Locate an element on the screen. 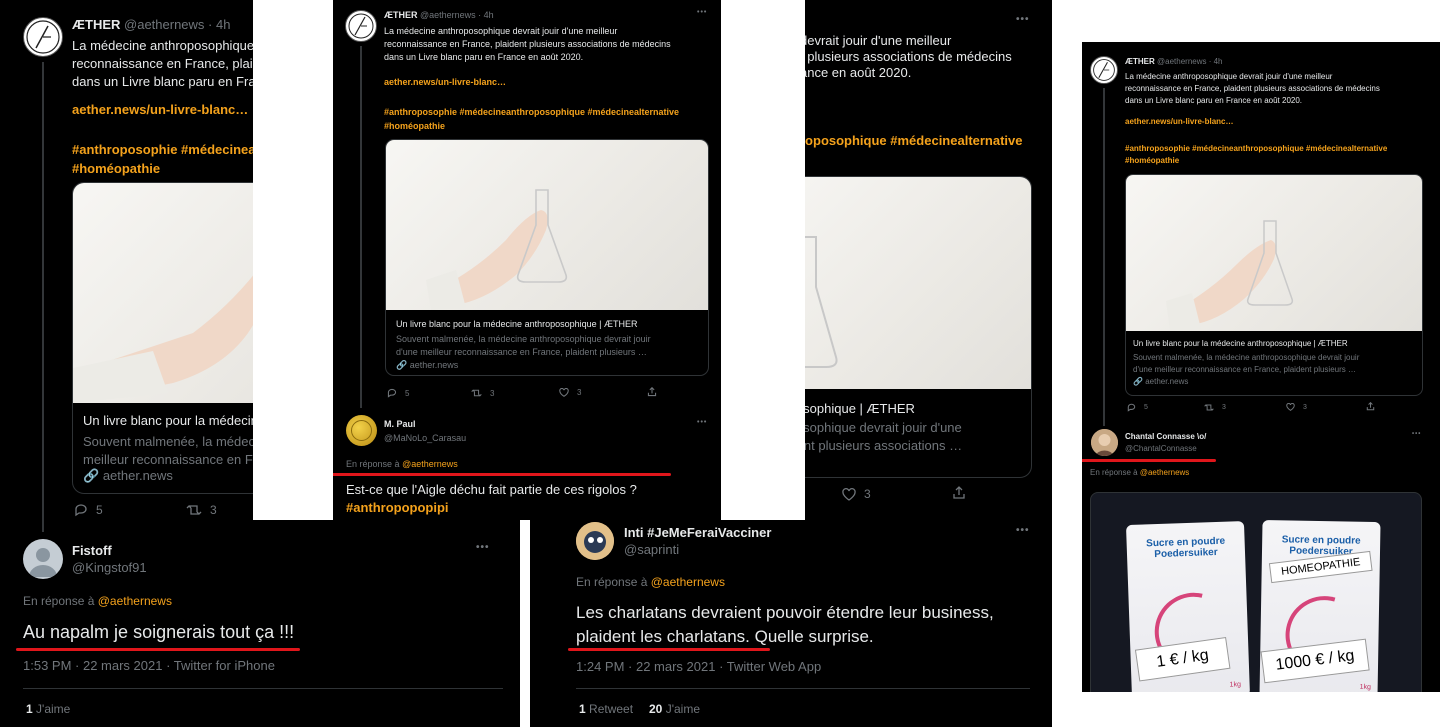  share-icon is located at coordinates (652, 392).